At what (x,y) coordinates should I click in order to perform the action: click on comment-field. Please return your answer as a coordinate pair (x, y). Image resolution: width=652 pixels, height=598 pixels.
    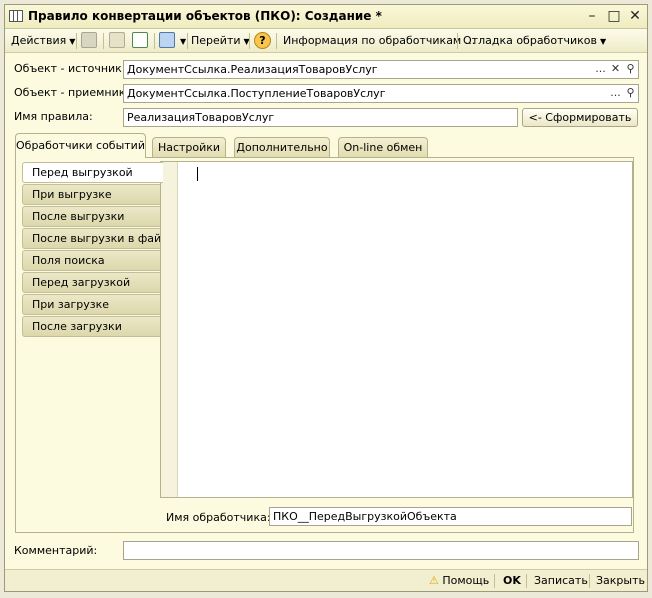
    Looking at the image, I should click on (381, 550).